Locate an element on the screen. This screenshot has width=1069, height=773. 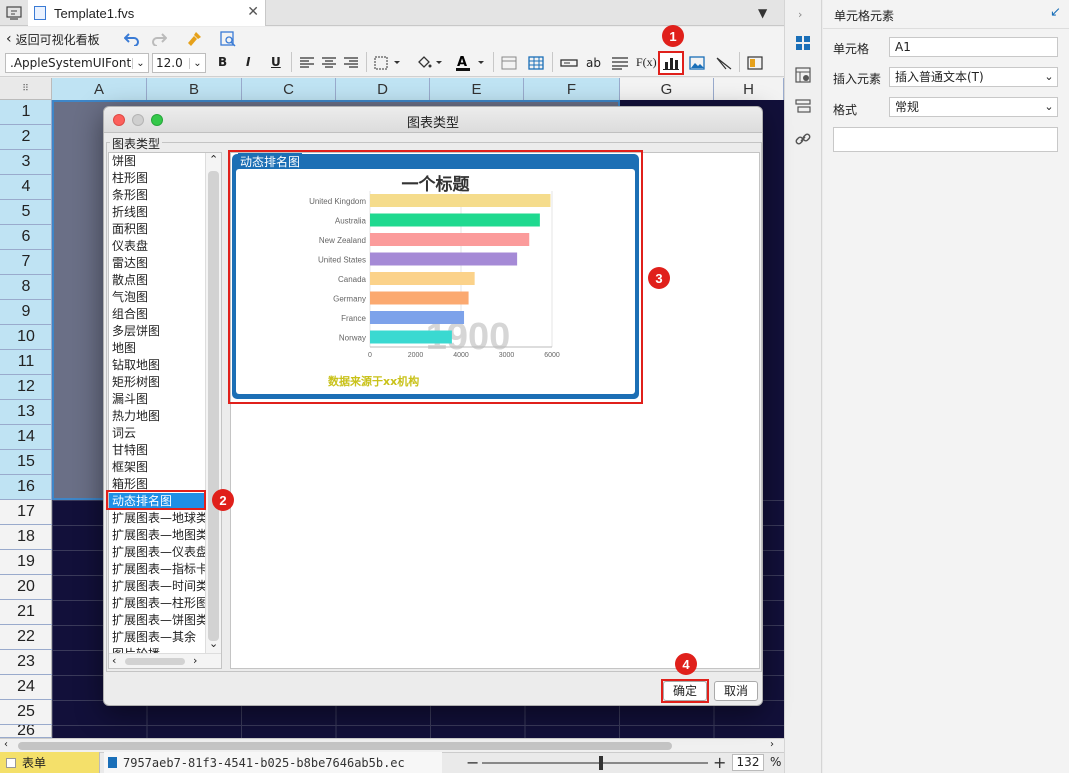
row-header: 21 is located at coordinates (26, 612).